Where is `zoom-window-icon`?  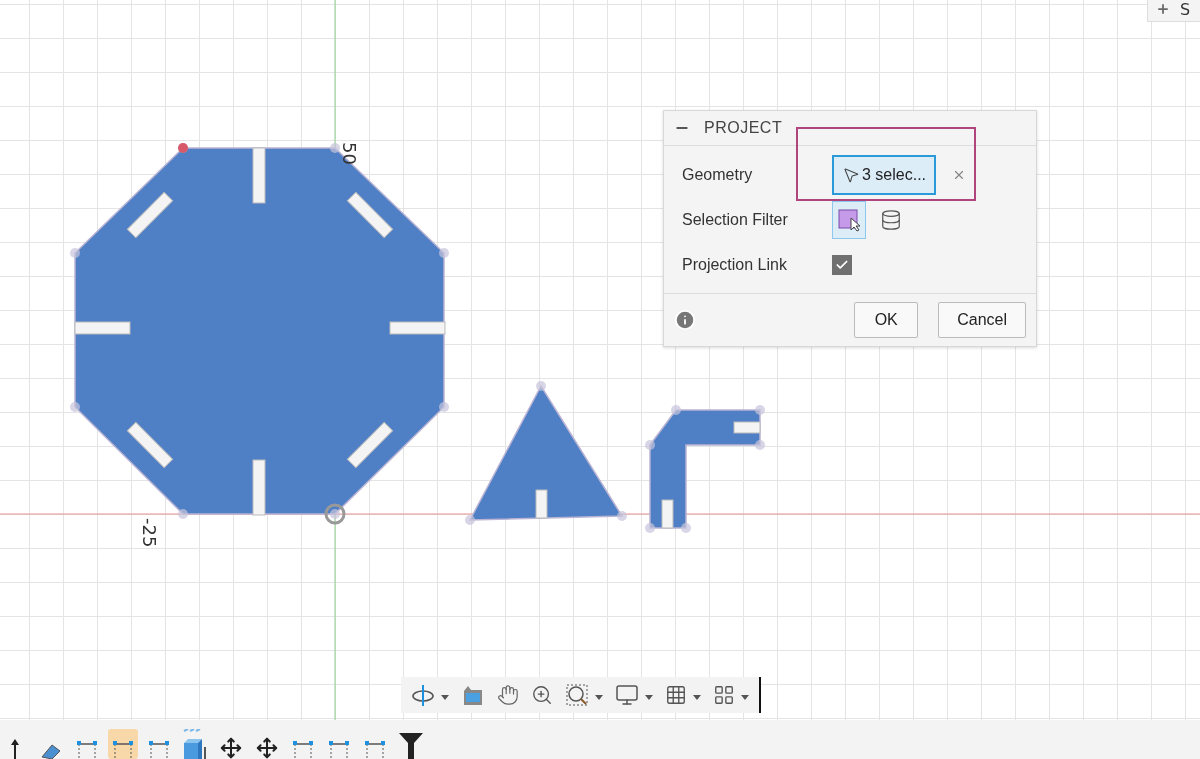
zoom-window-icon is located at coordinates (577, 695).